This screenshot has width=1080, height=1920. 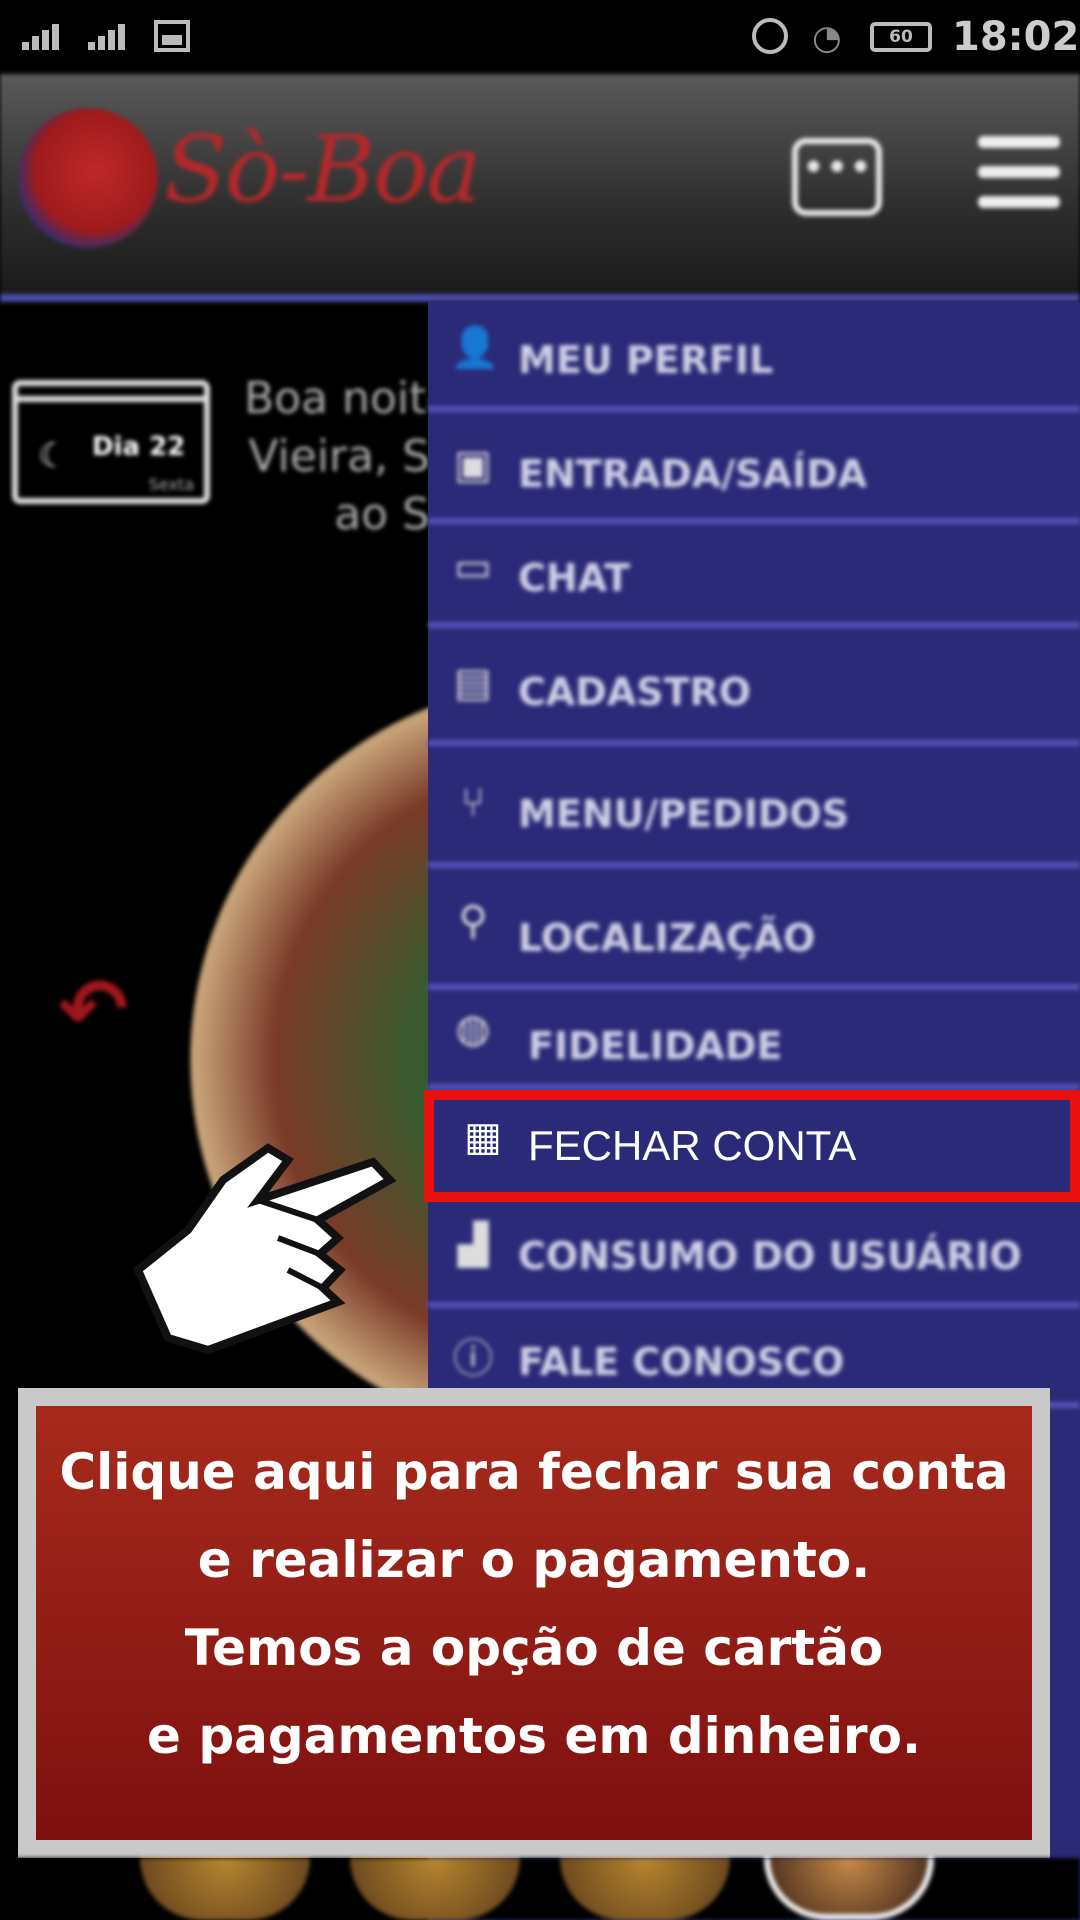 I want to click on chat-bubble-icon: •••, so click(x=837, y=177).